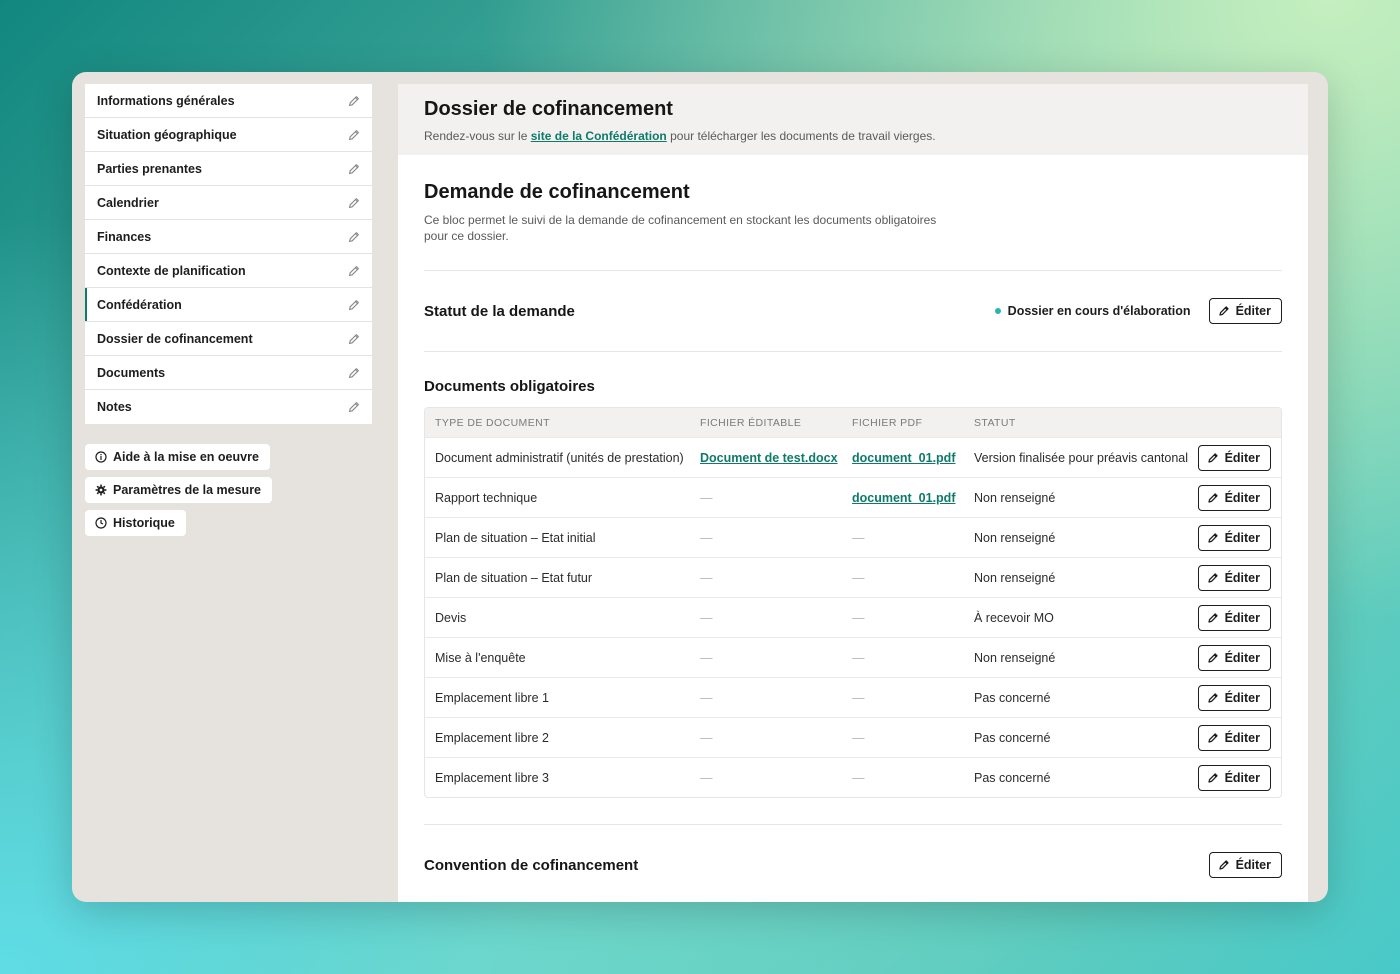 Image resolution: width=1400 pixels, height=974 pixels. Describe the element at coordinates (853, 617) in the screenshot. I see `table-row: Devis — — À recevoir MO Éditer` at that location.